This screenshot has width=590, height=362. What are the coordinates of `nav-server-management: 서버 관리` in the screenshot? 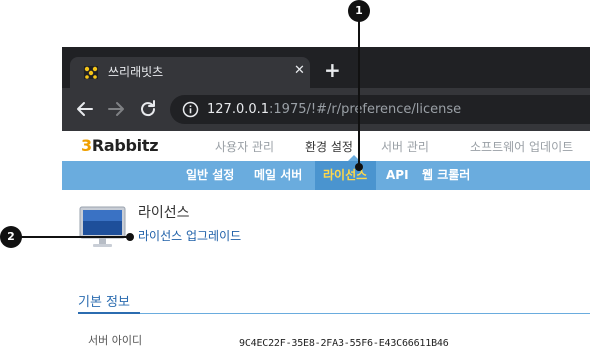 It's located at (405, 147).